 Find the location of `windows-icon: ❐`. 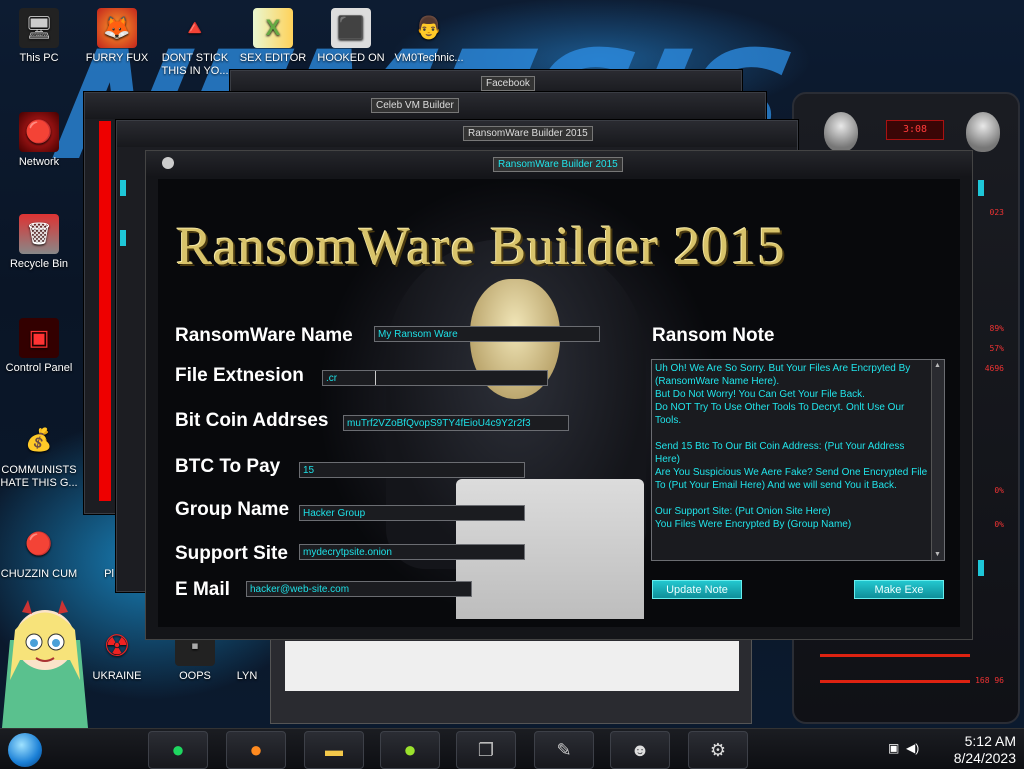

windows-icon: ❐ is located at coordinates (486, 750).